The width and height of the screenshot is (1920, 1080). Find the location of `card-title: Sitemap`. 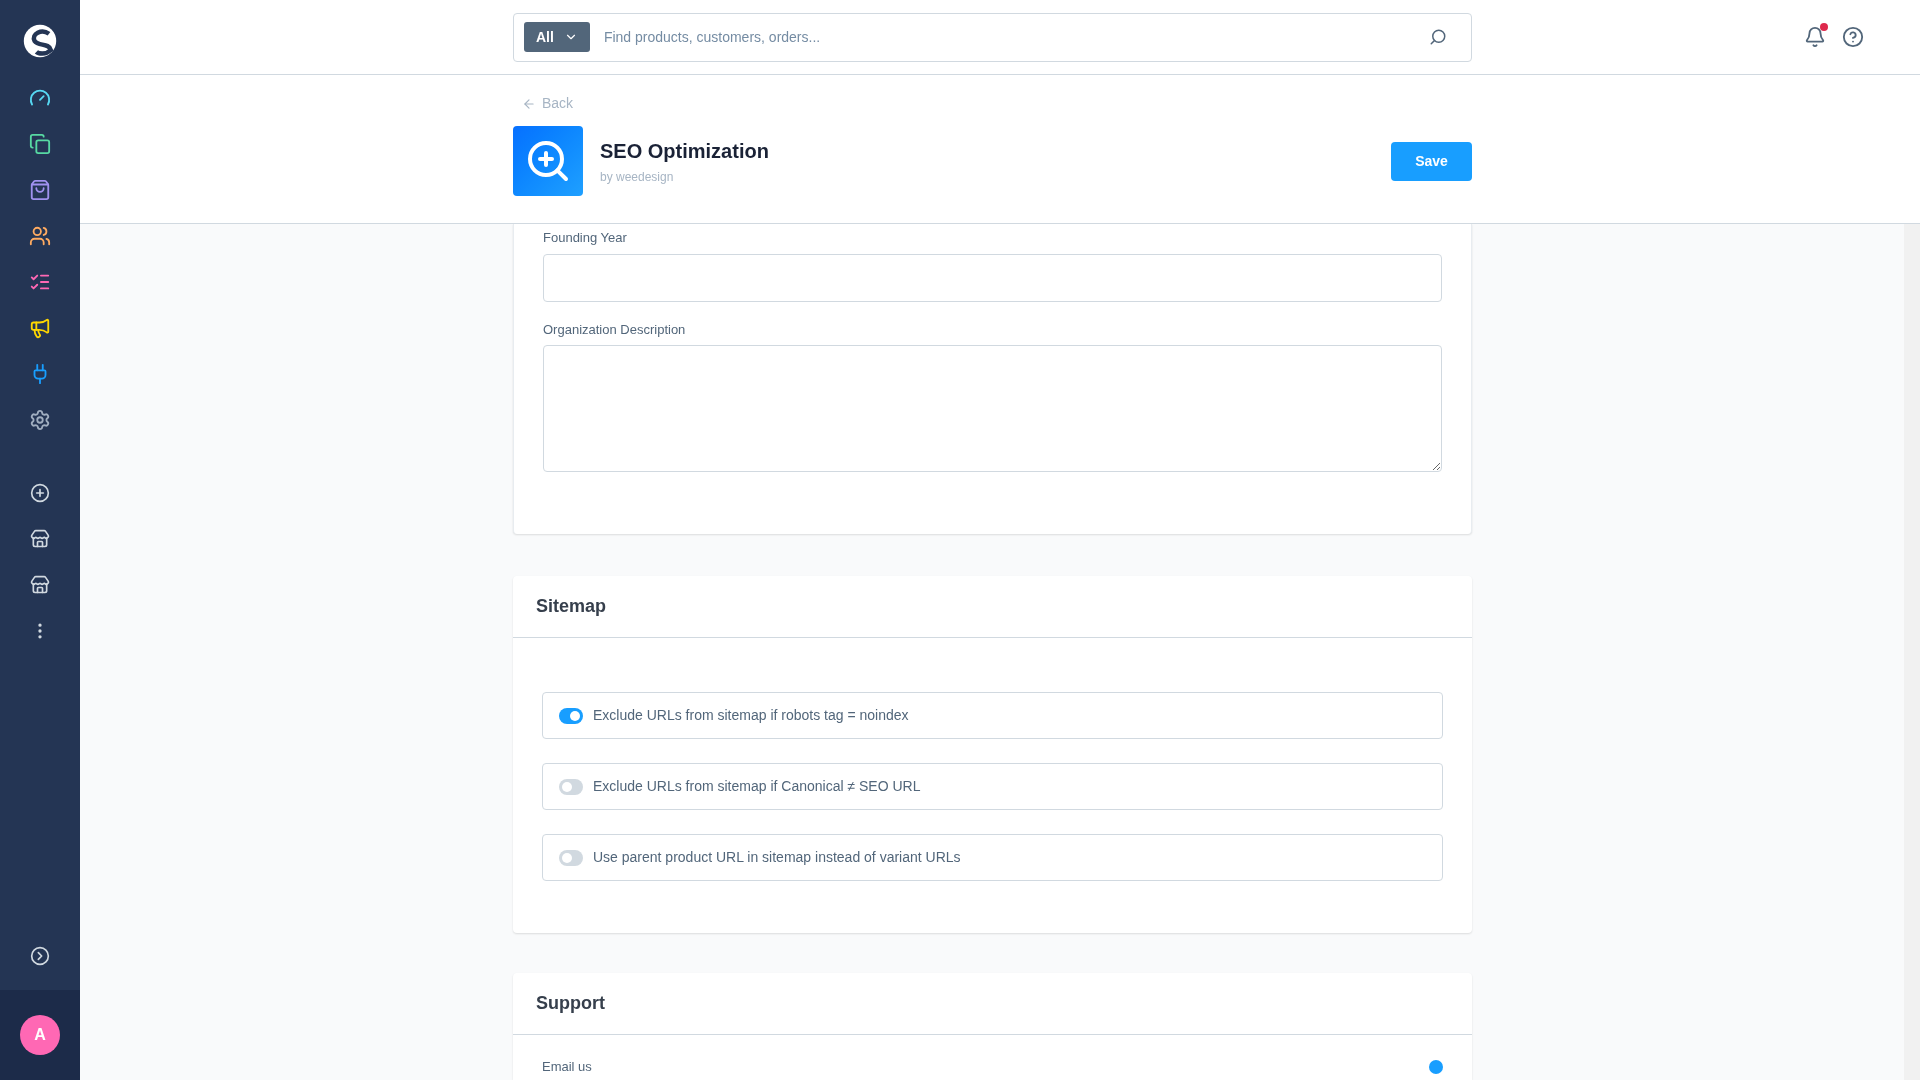

card-title: Sitemap is located at coordinates (571, 606).